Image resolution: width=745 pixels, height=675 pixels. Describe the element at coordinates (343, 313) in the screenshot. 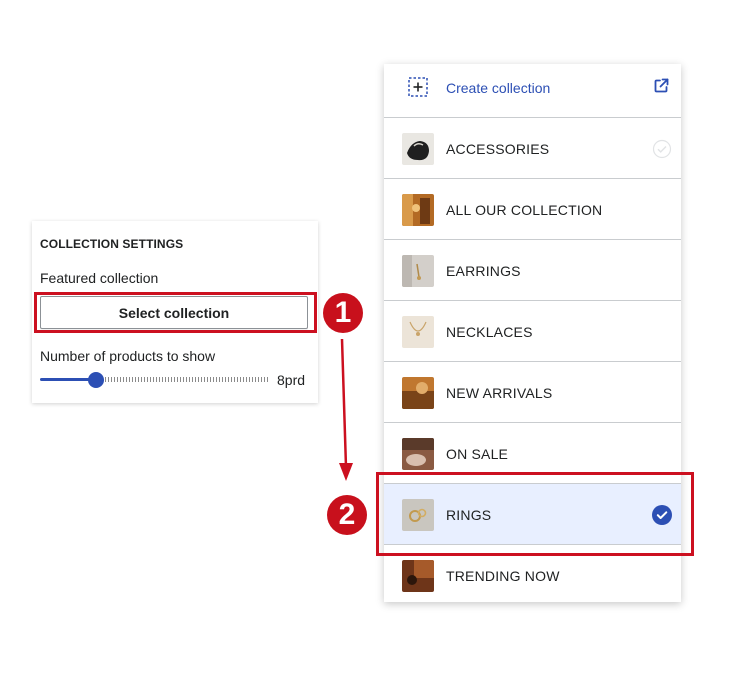

I see `step-badge-1: 1` at that location.